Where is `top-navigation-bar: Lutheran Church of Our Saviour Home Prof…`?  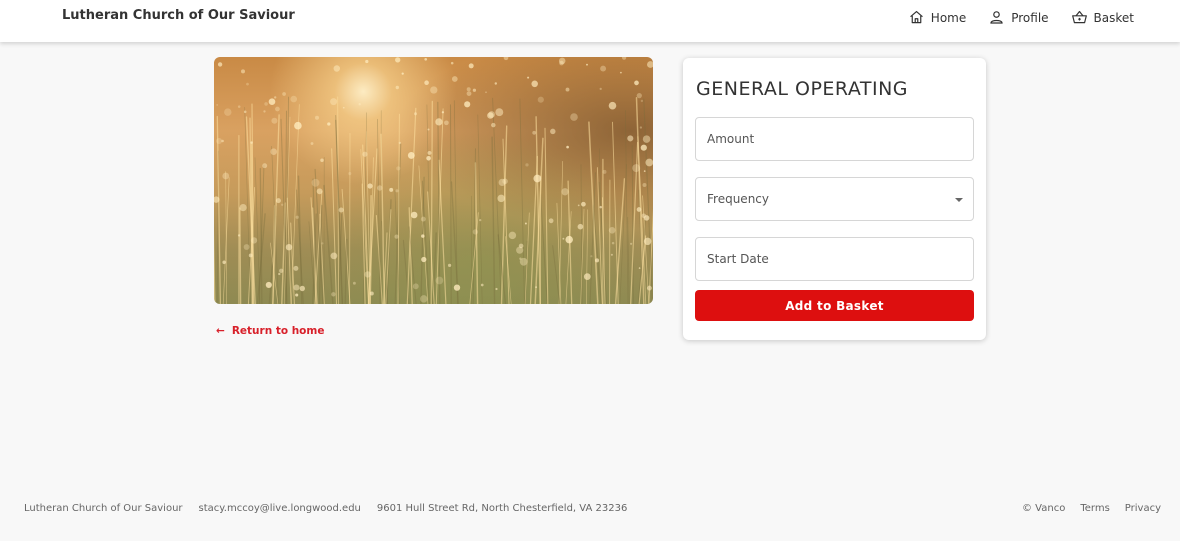 top-navigation-bar: Lutheran Church of Our Saviour Home Prof… is located at coordinates (590, 21).